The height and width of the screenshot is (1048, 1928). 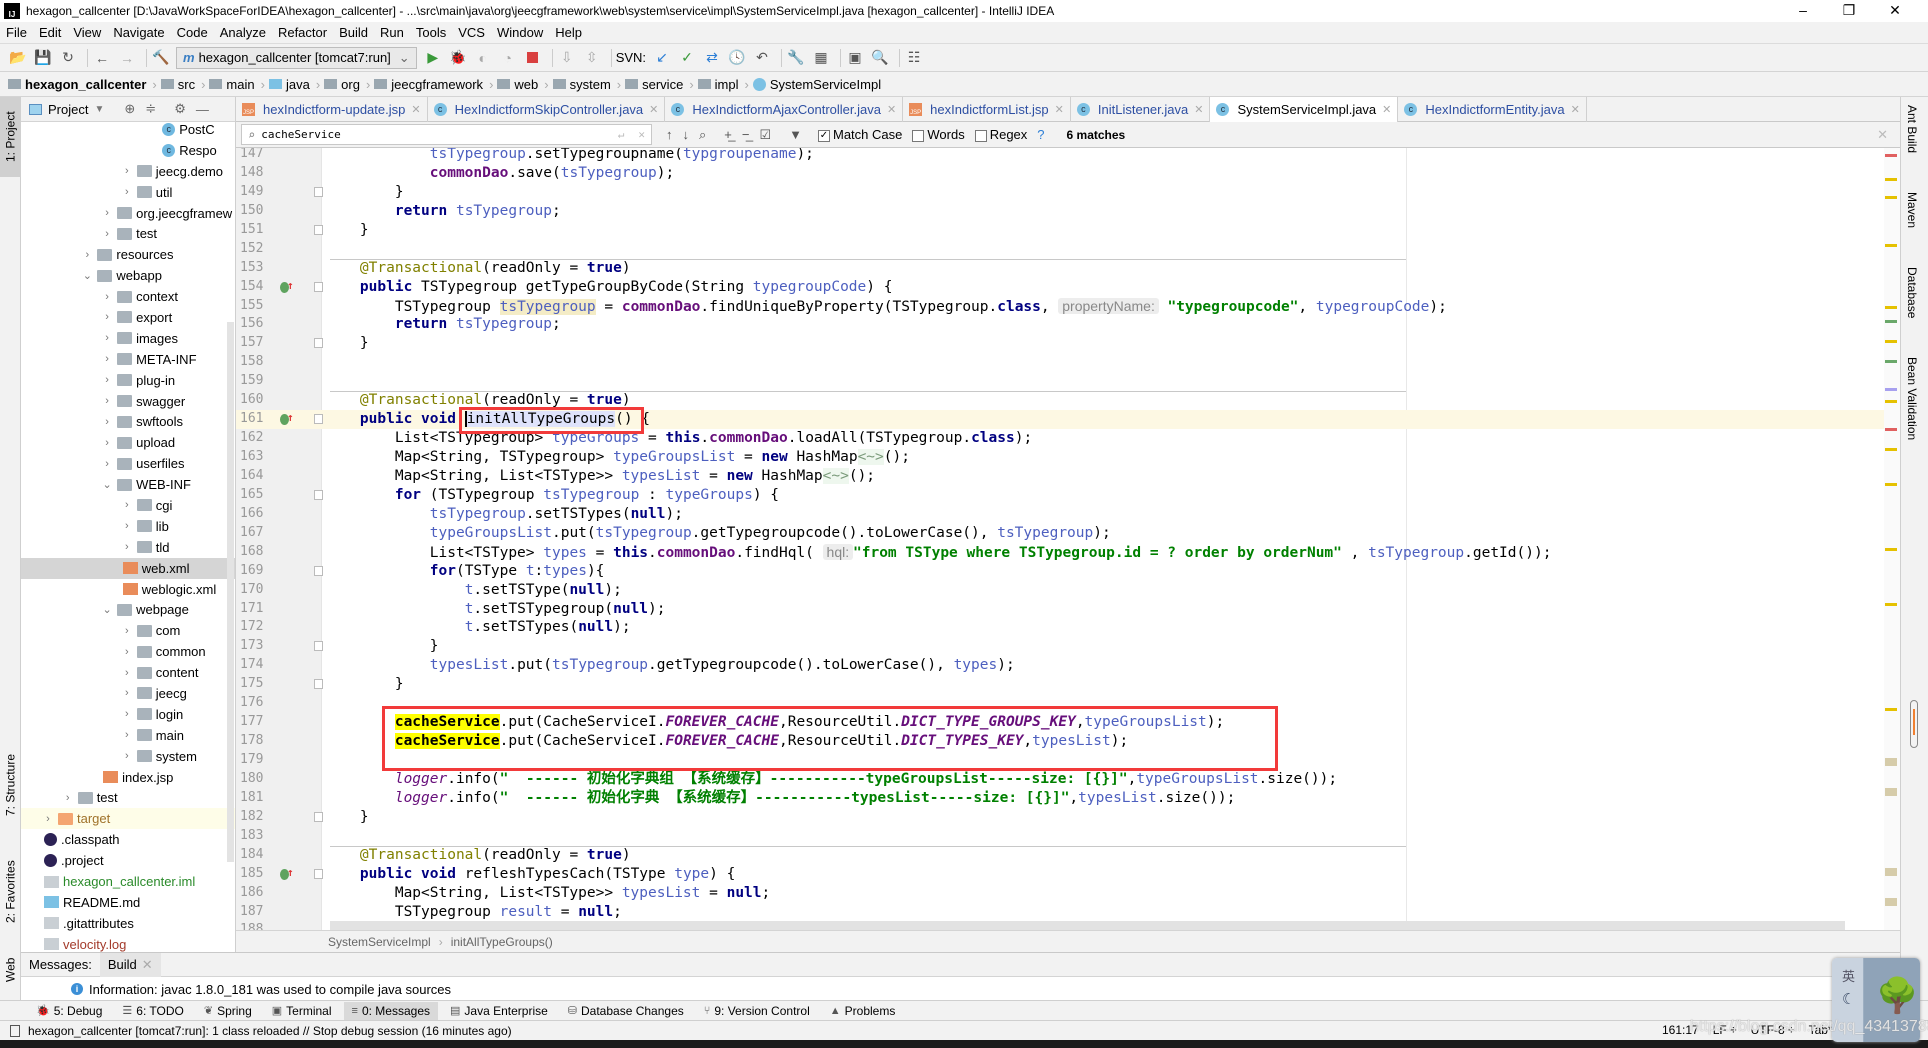 I want to click on match-case-checkbox: ✓ Match Case, so click(x=860, y=134).